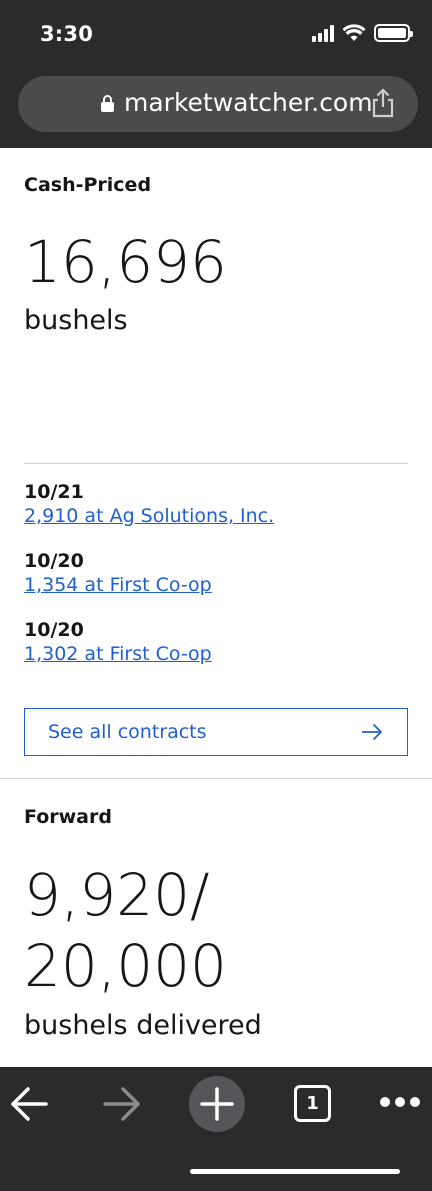 The image size is (432, 1191). What do you see at coordinates (54, 492) in the screenshot?
I see `contract-date: 10/21` at bounding box center [54, 492].